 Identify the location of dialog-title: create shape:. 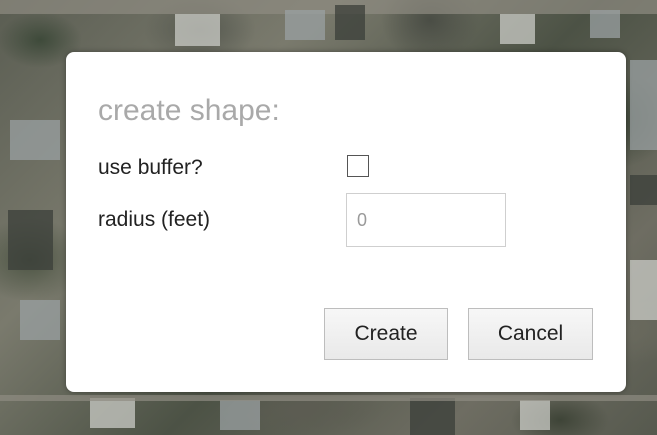
(189, 110).